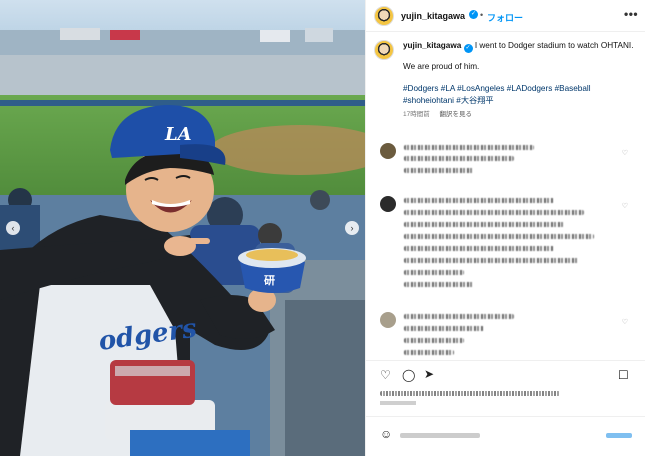 The height and width of the screenshot is (456, 645). Describe the element at coordinates (433, 16) in the screenshot. I see `header-username: yujin_kitagawa` at that location.